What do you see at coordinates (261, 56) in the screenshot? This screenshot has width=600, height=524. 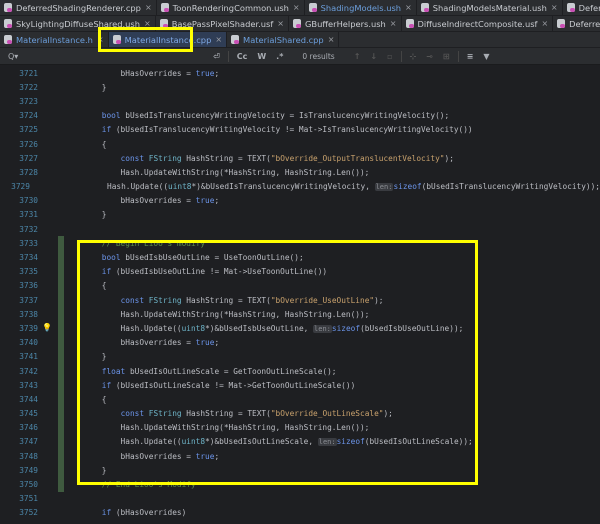 I see `whole-word-toggle: W` at bounding box center [261, 56].